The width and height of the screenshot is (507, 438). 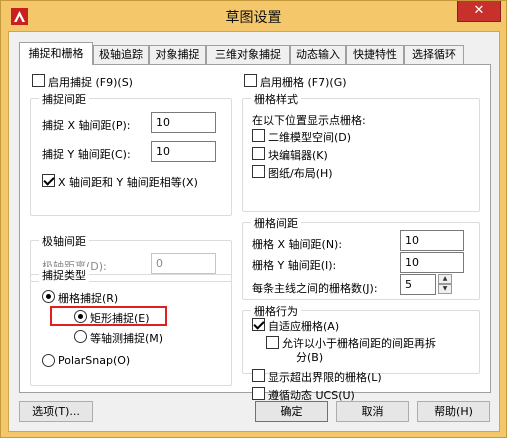 What do you see at coordinates (64, 99) in the screenshot?
I see `snap-spacing-title: 捕捉间距` at bounding box center [64, 99].